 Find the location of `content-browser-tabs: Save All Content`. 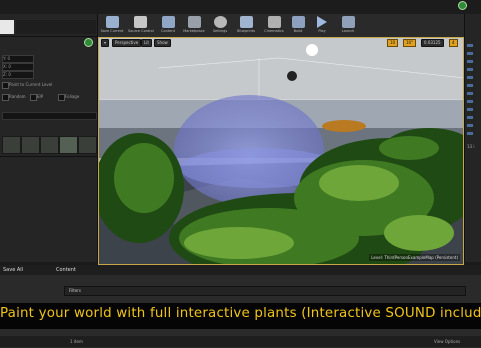

content-browser-tabs: Save All Content is located at coordinates (240, 270).